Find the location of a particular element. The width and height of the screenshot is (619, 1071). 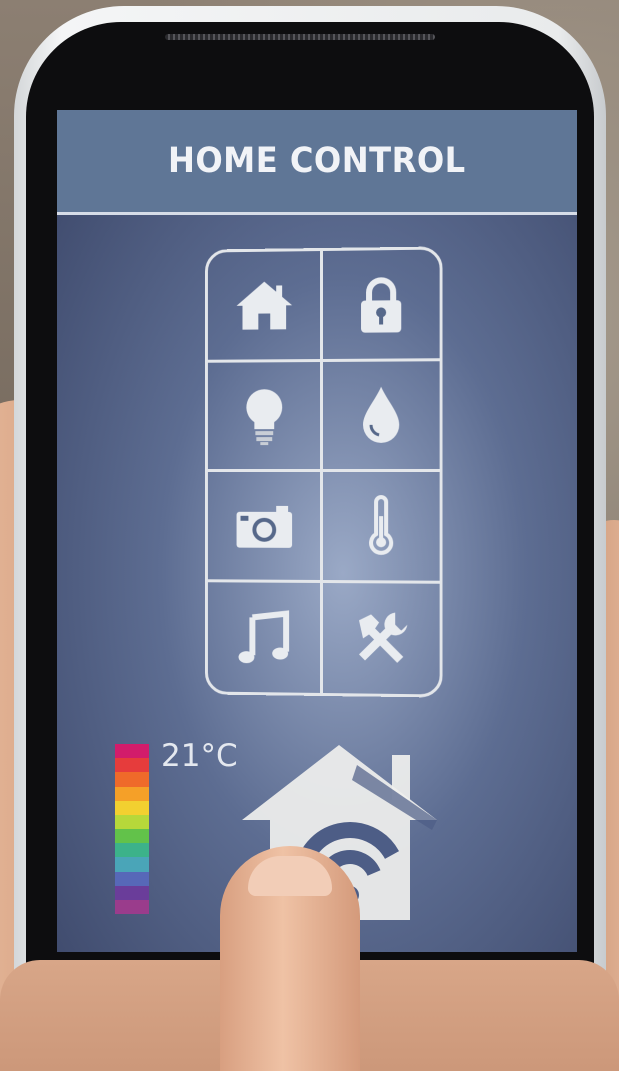

control-lock is located at coordinates (381, 305).